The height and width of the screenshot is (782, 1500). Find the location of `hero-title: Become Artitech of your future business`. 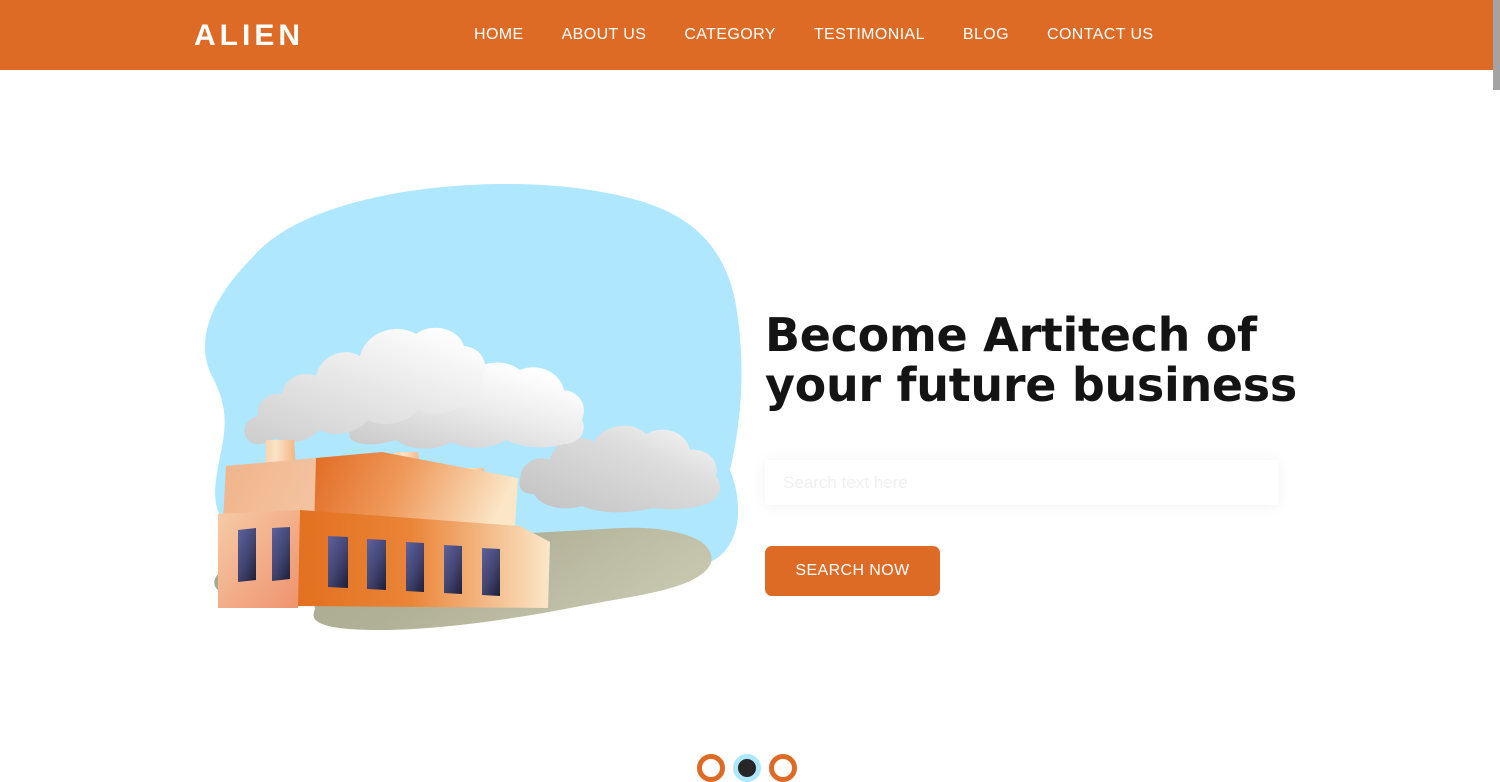

hero-title: Become Artitech of your future business is located at coordinates (1031, 360).